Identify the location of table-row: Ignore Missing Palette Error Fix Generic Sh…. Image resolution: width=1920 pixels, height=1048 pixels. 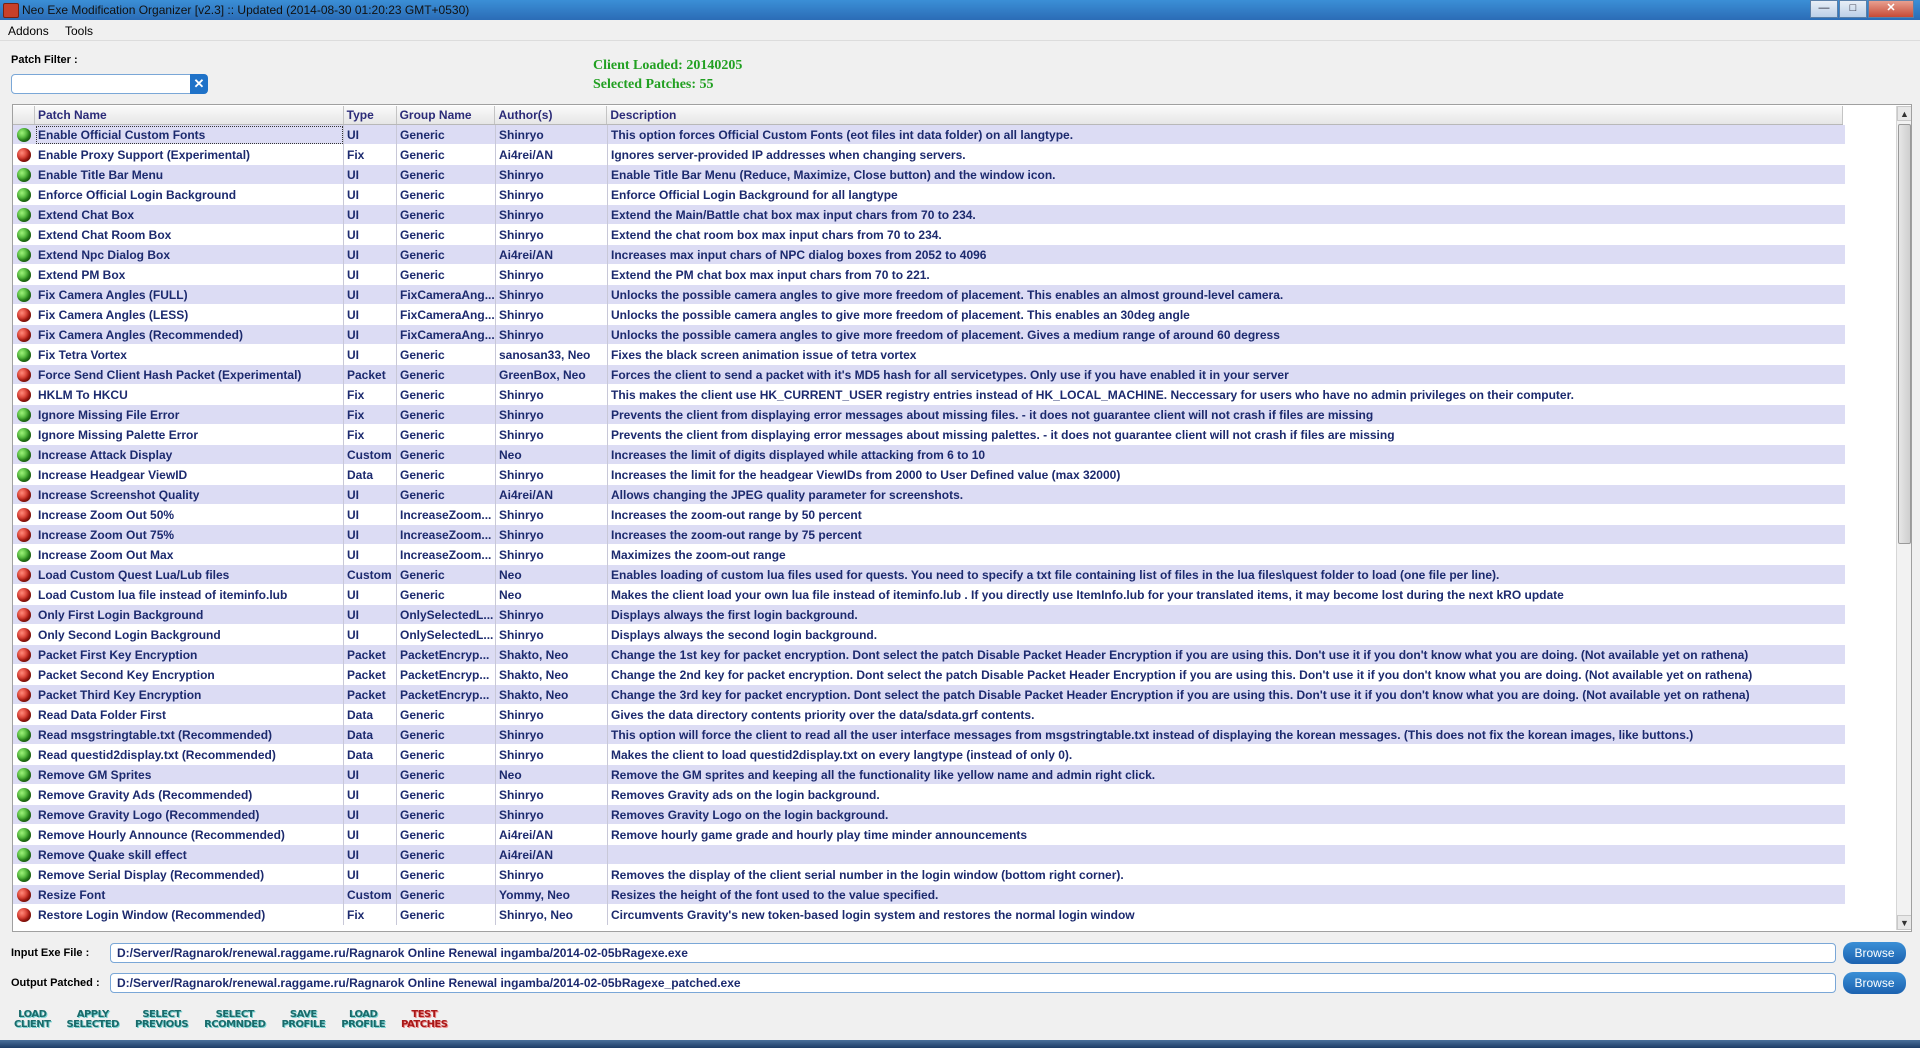
(929, 435).